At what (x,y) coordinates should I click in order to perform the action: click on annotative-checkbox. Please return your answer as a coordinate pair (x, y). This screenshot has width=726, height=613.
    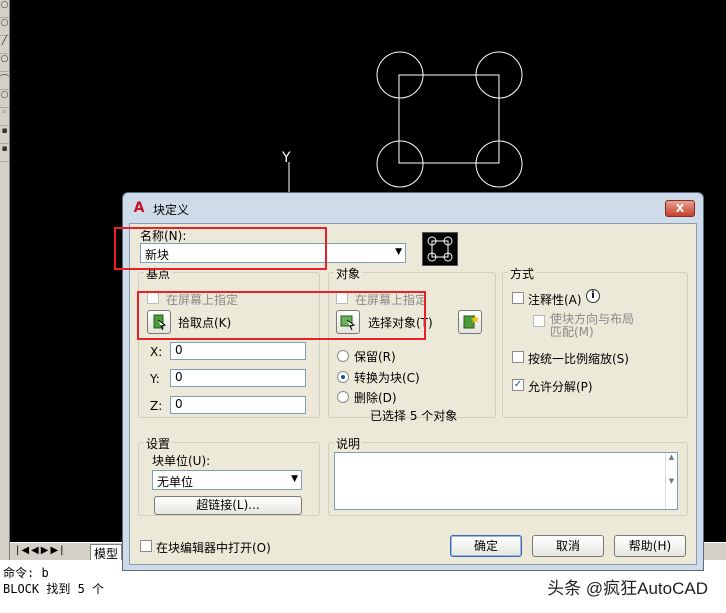
    Looking at the image, I should click on (518, 298).